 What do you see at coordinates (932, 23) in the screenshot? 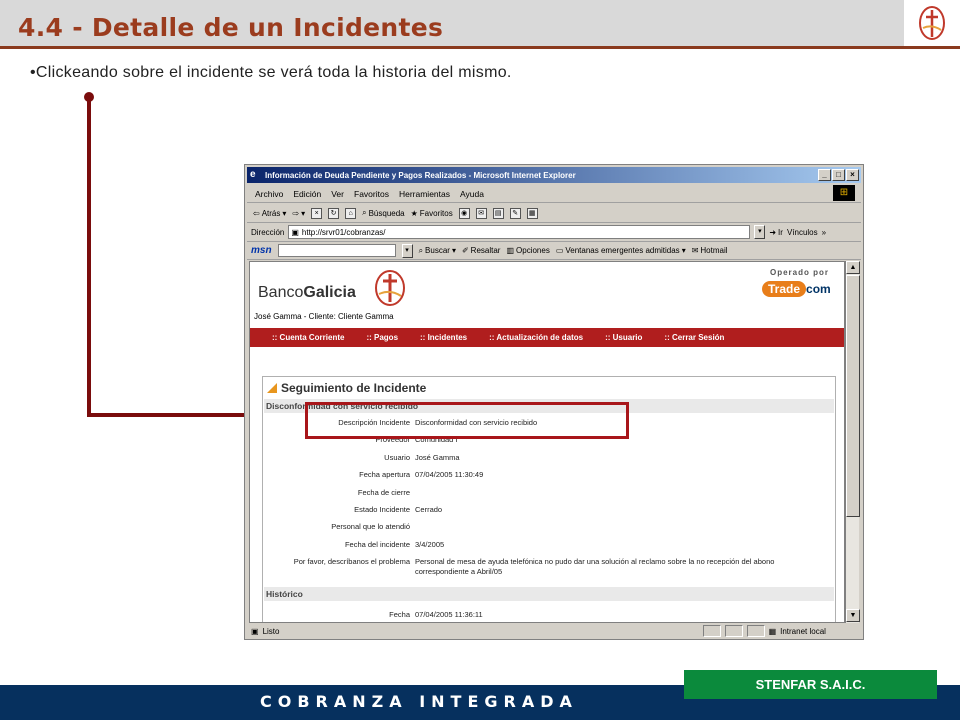
I see `cross-logo-icon` at bounding box center [932, 23].